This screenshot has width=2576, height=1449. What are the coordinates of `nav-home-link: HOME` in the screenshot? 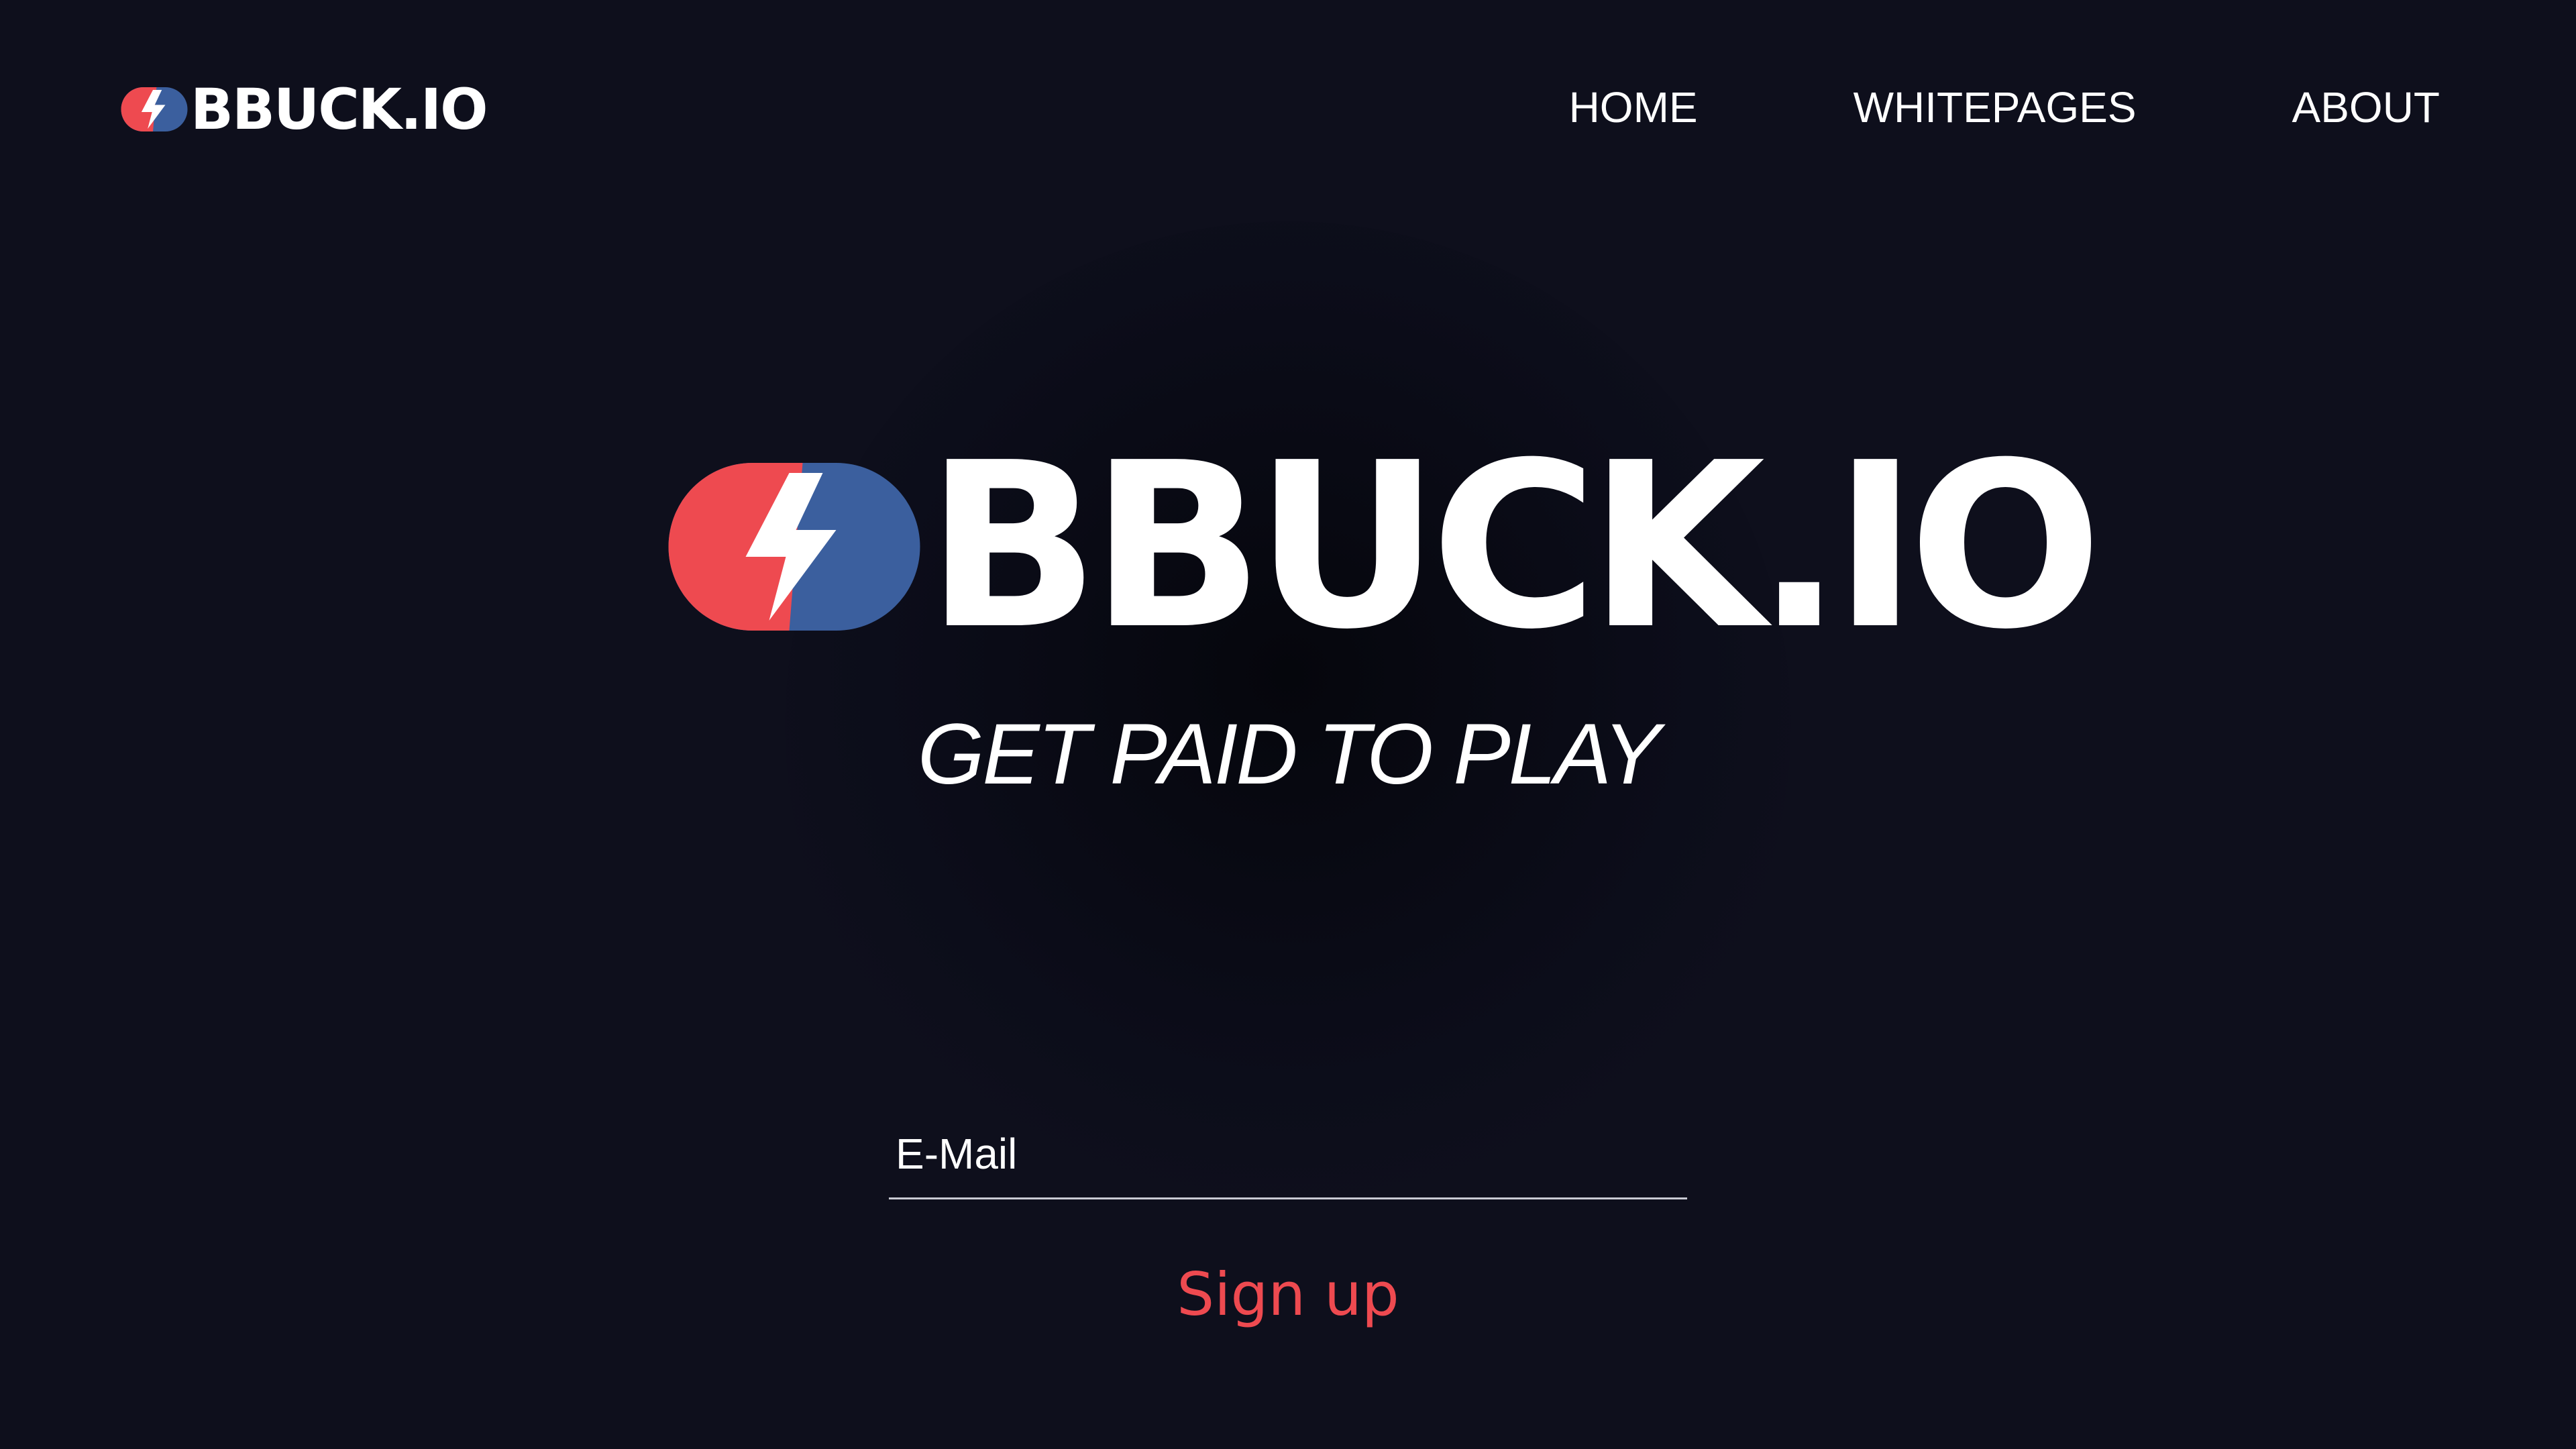 It's located at (1633, 107).